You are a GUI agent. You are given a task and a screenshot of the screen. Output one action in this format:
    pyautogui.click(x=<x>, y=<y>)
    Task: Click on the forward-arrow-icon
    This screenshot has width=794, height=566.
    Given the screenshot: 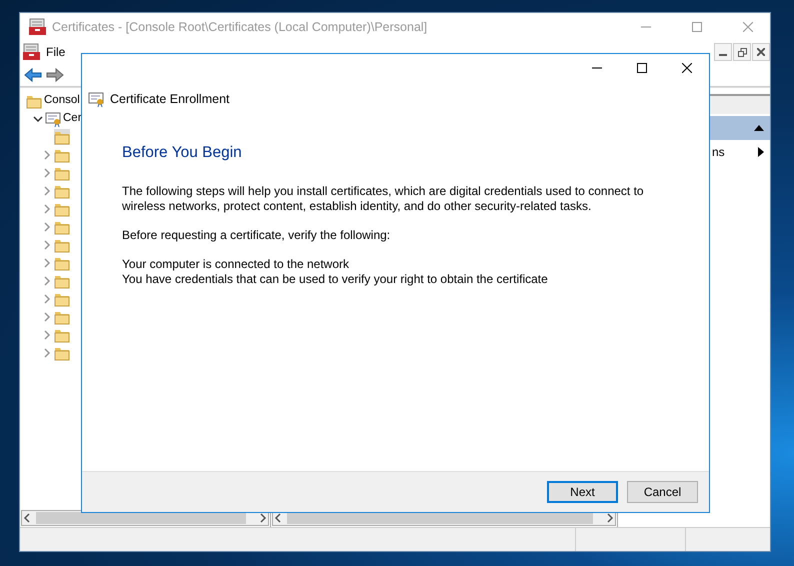 What is the action you would take?
    pyautogui.click(x=55, y=74)
    